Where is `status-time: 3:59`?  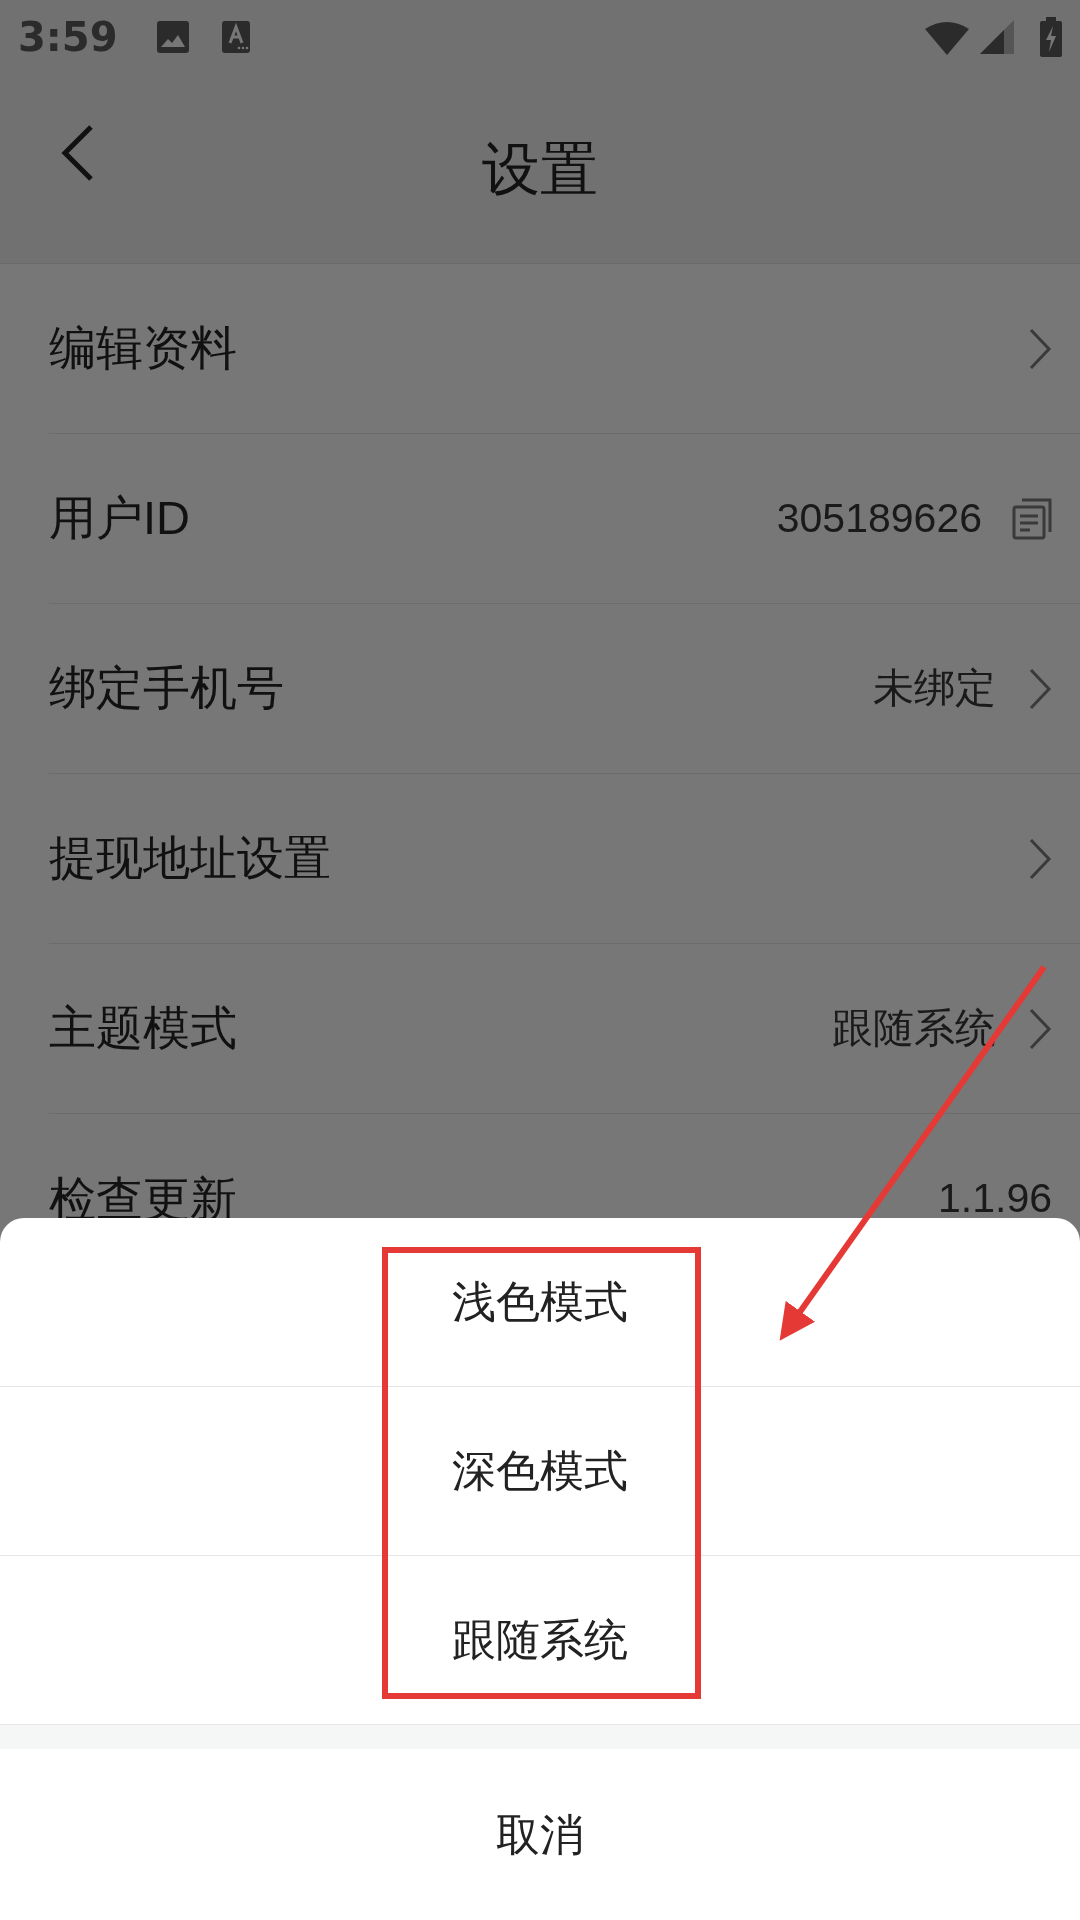
status-time: 3:59 is located at coordinates (68, 37).